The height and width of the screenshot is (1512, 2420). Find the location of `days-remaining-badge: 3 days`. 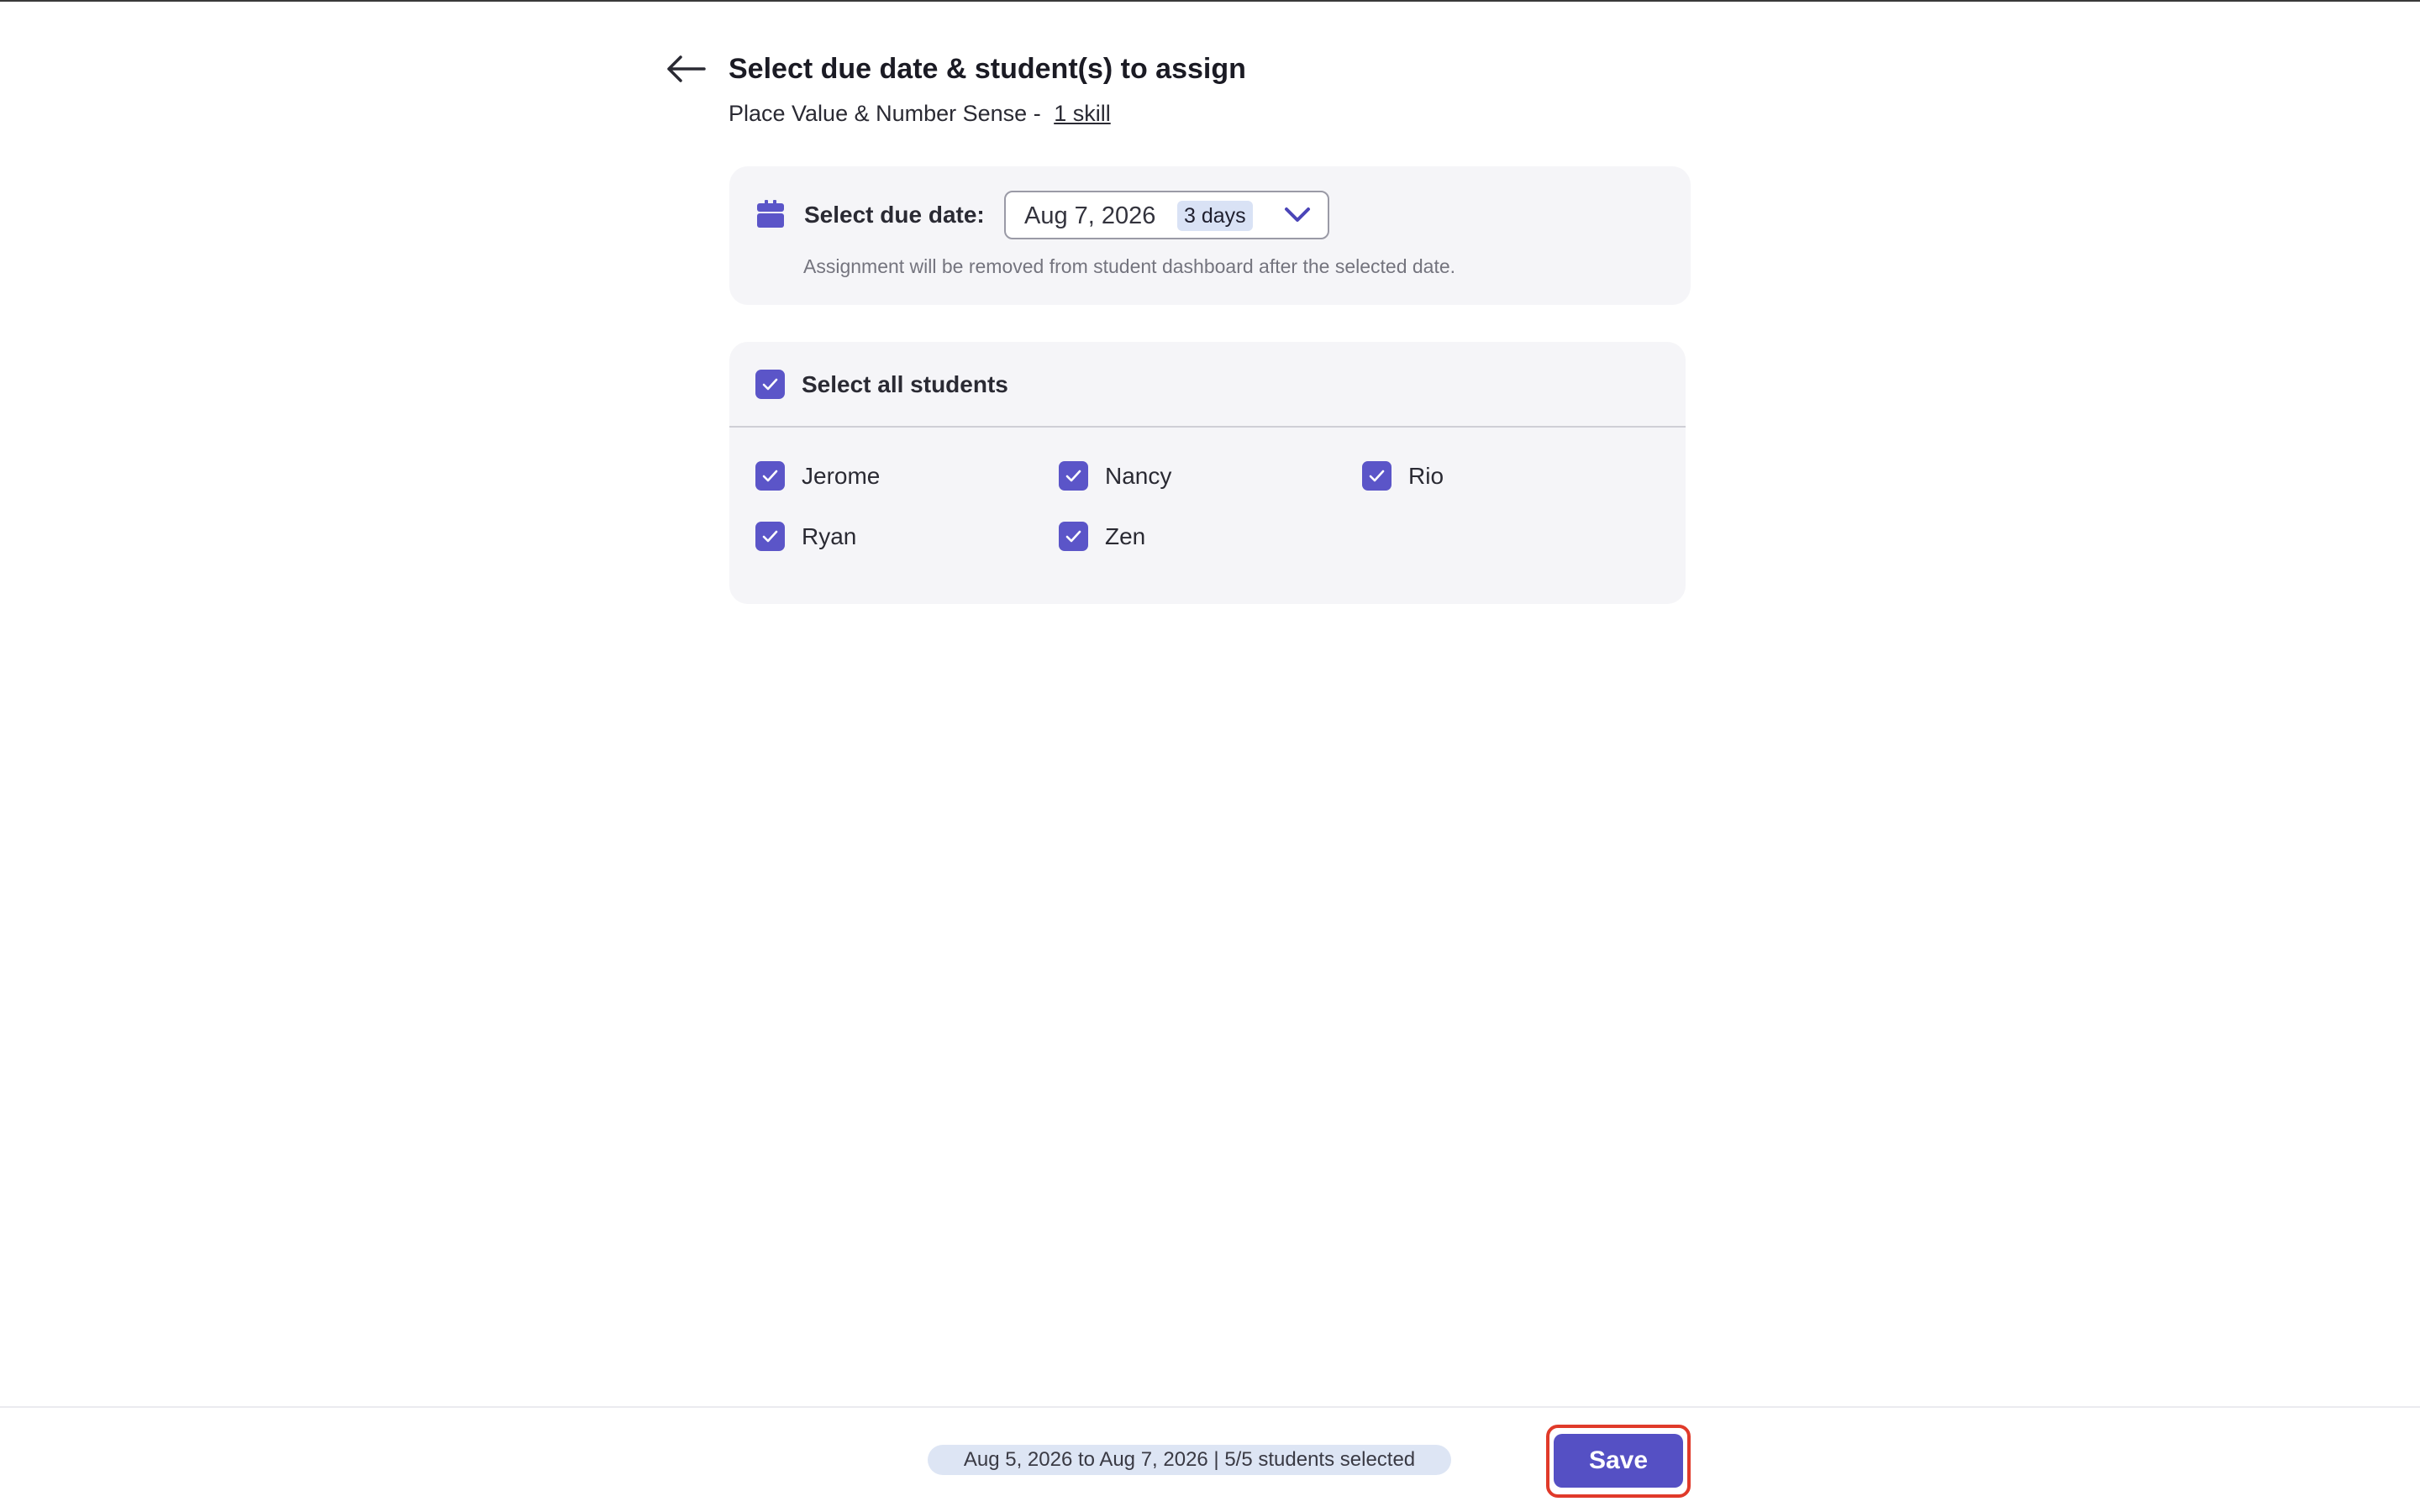

days-remaining-badge: 3 days is located at coordinates (1215, 216).